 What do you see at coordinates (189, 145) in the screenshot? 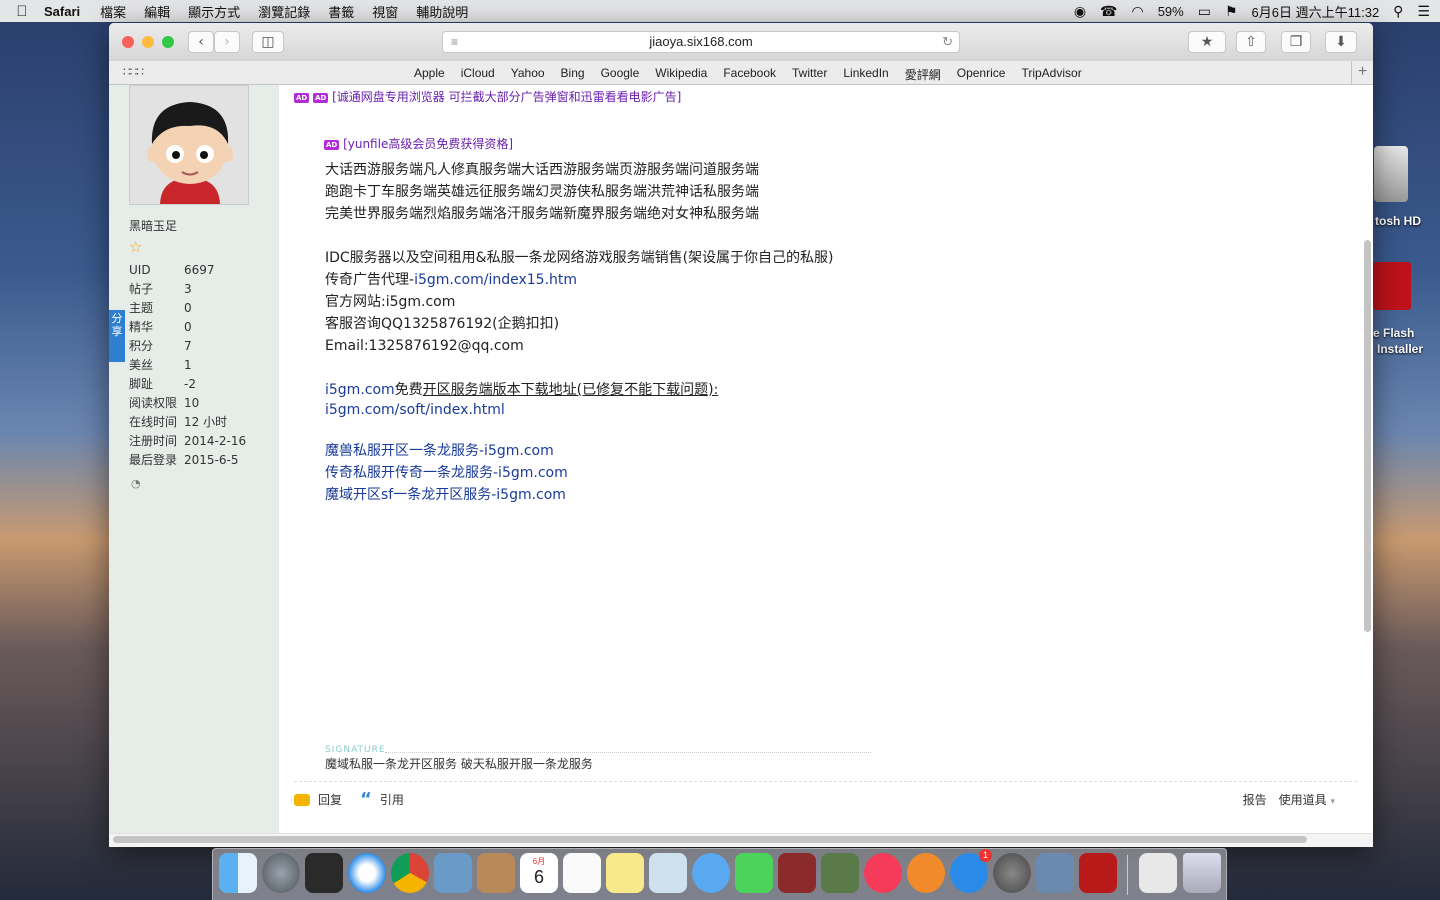
I see `avatar` at bounding box center [189, 145].